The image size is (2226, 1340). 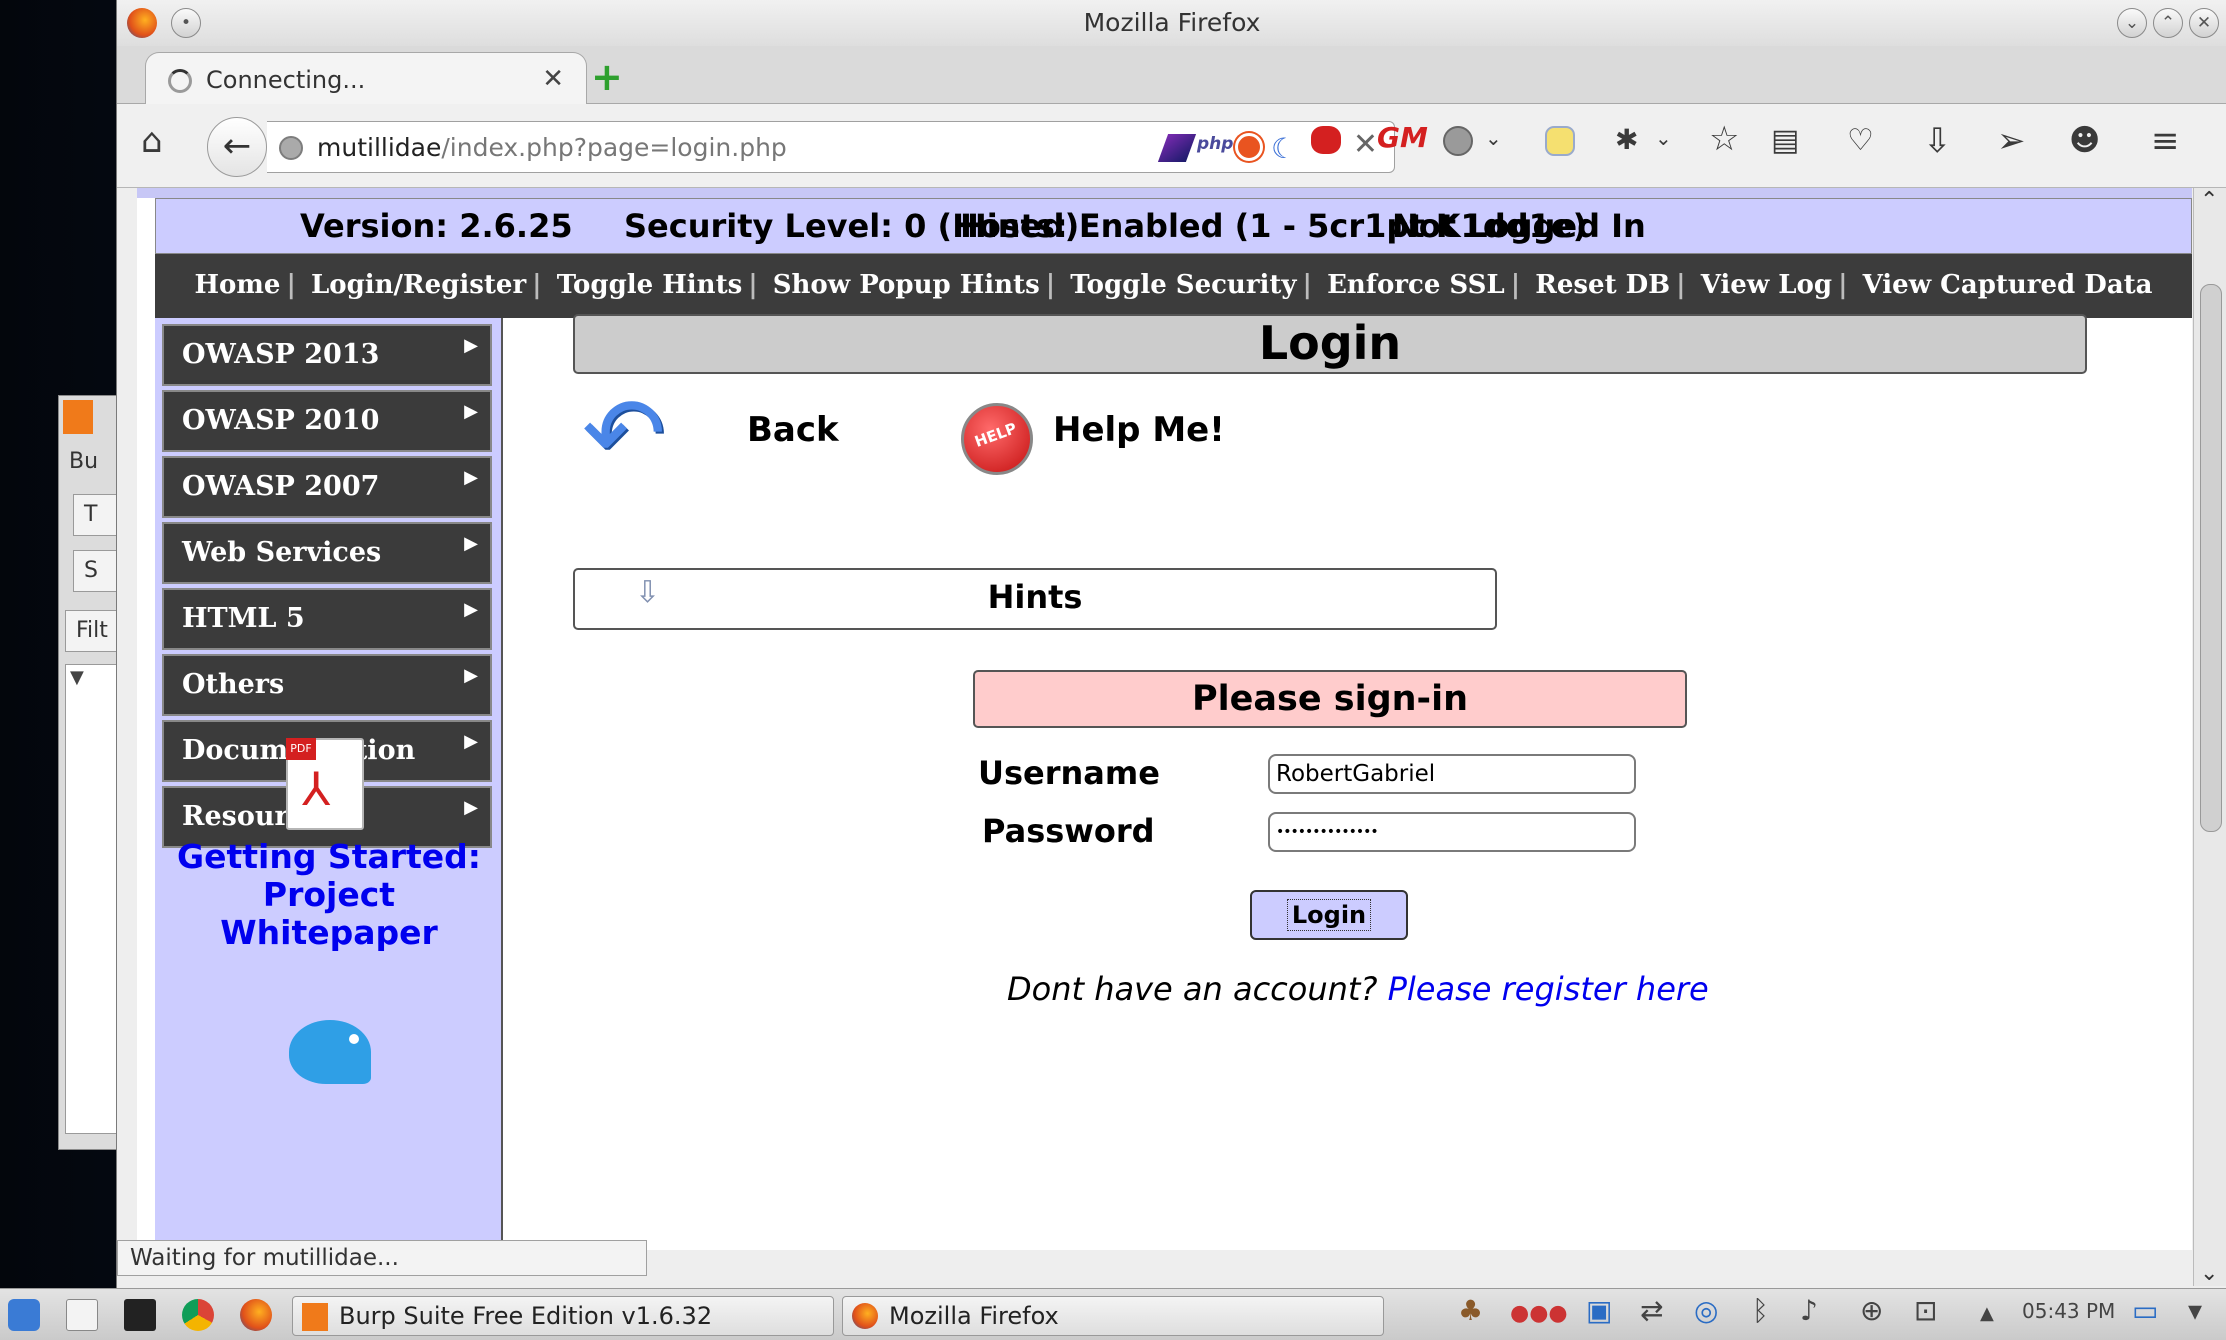 What do you see at coordinates (1171, 75) in the screenshot?
I see `tab-bar: Connecting... ✕ +` at bounding box center [1171, 75].